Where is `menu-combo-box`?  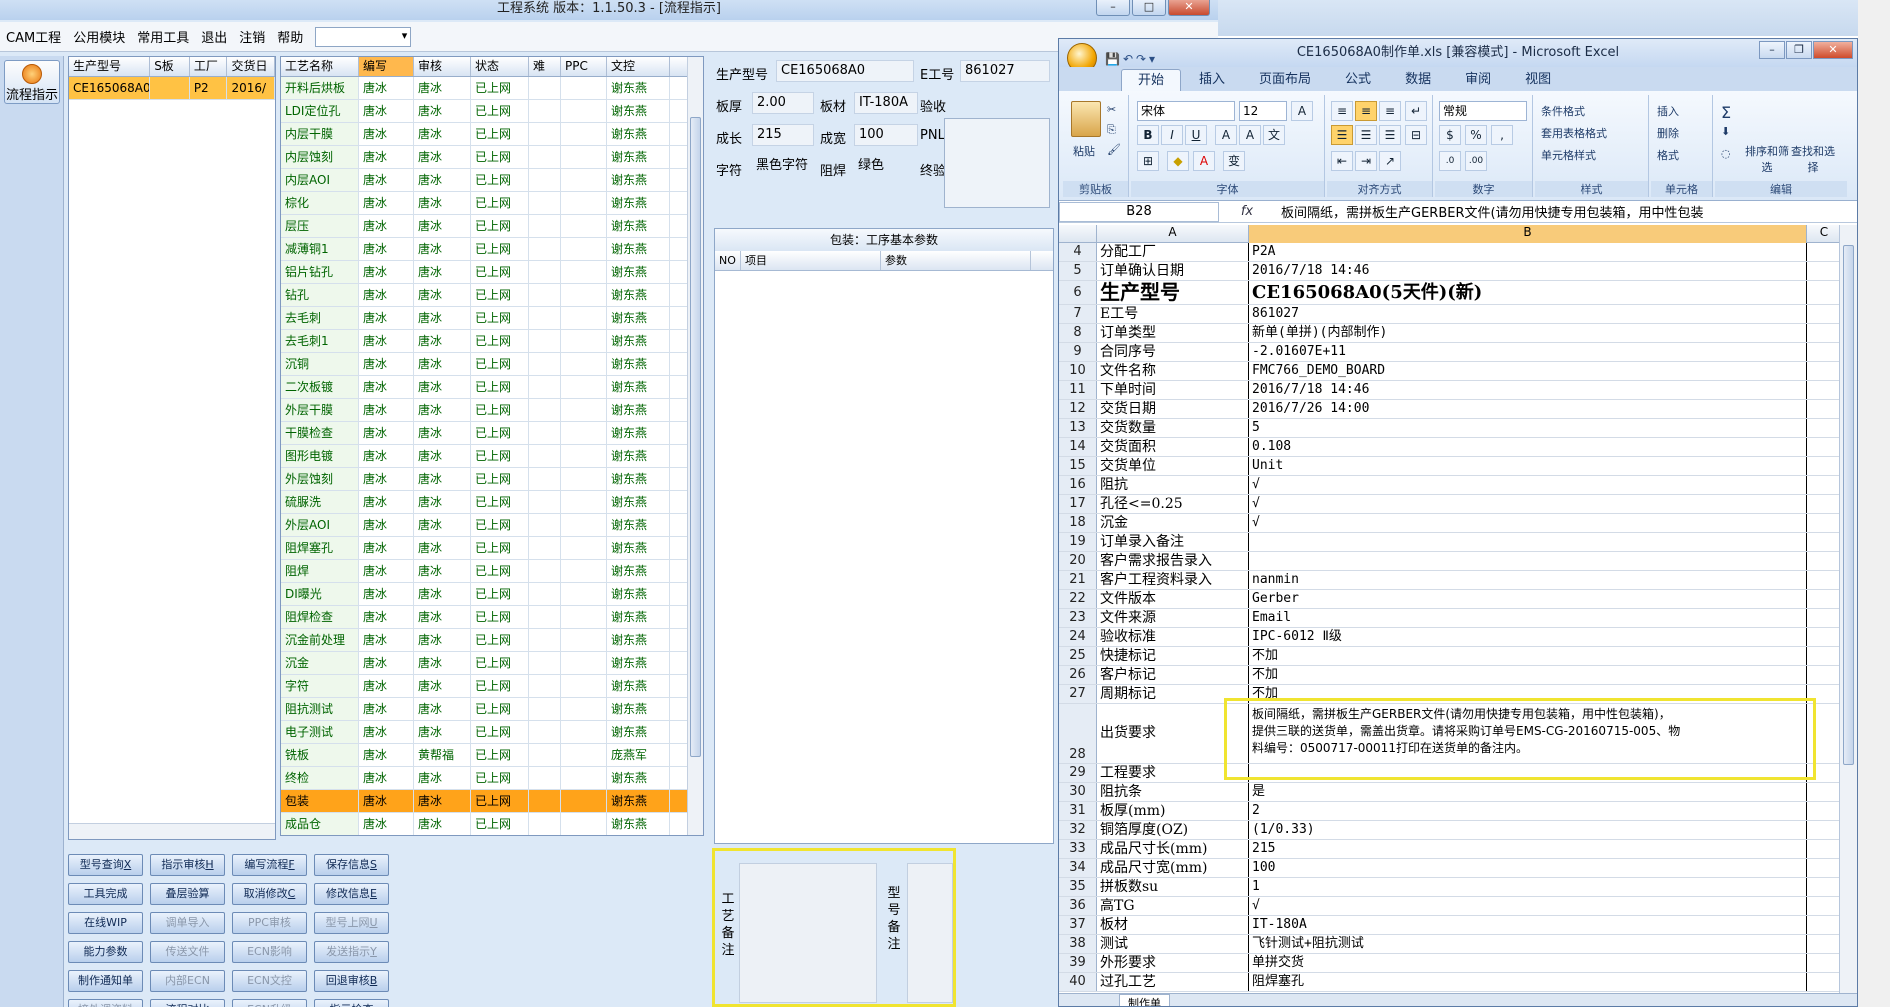
menu-combo-box is located at coordinates (363, 36).